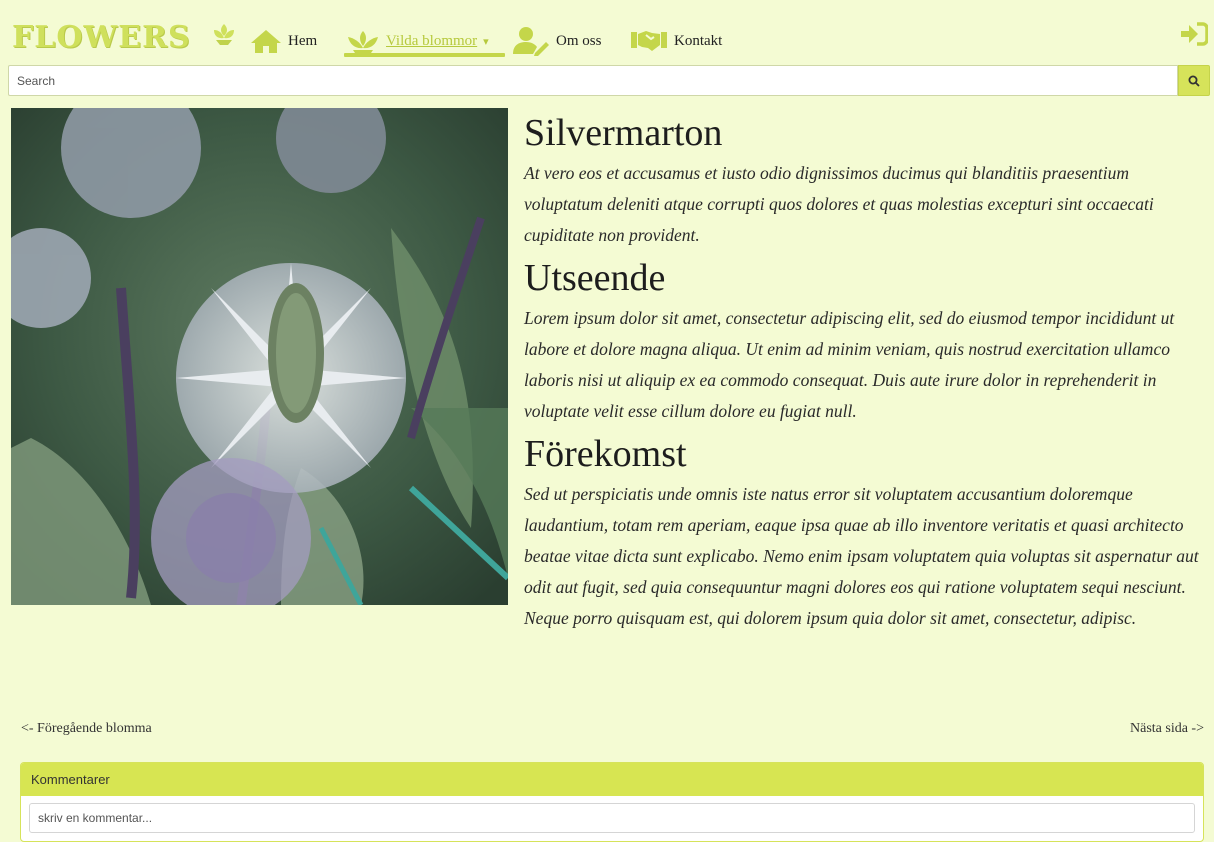 The width and height of the screenshot is (1214, 842). I want to click on nav-item-kontakt: Kontakt, so click(676, 41).